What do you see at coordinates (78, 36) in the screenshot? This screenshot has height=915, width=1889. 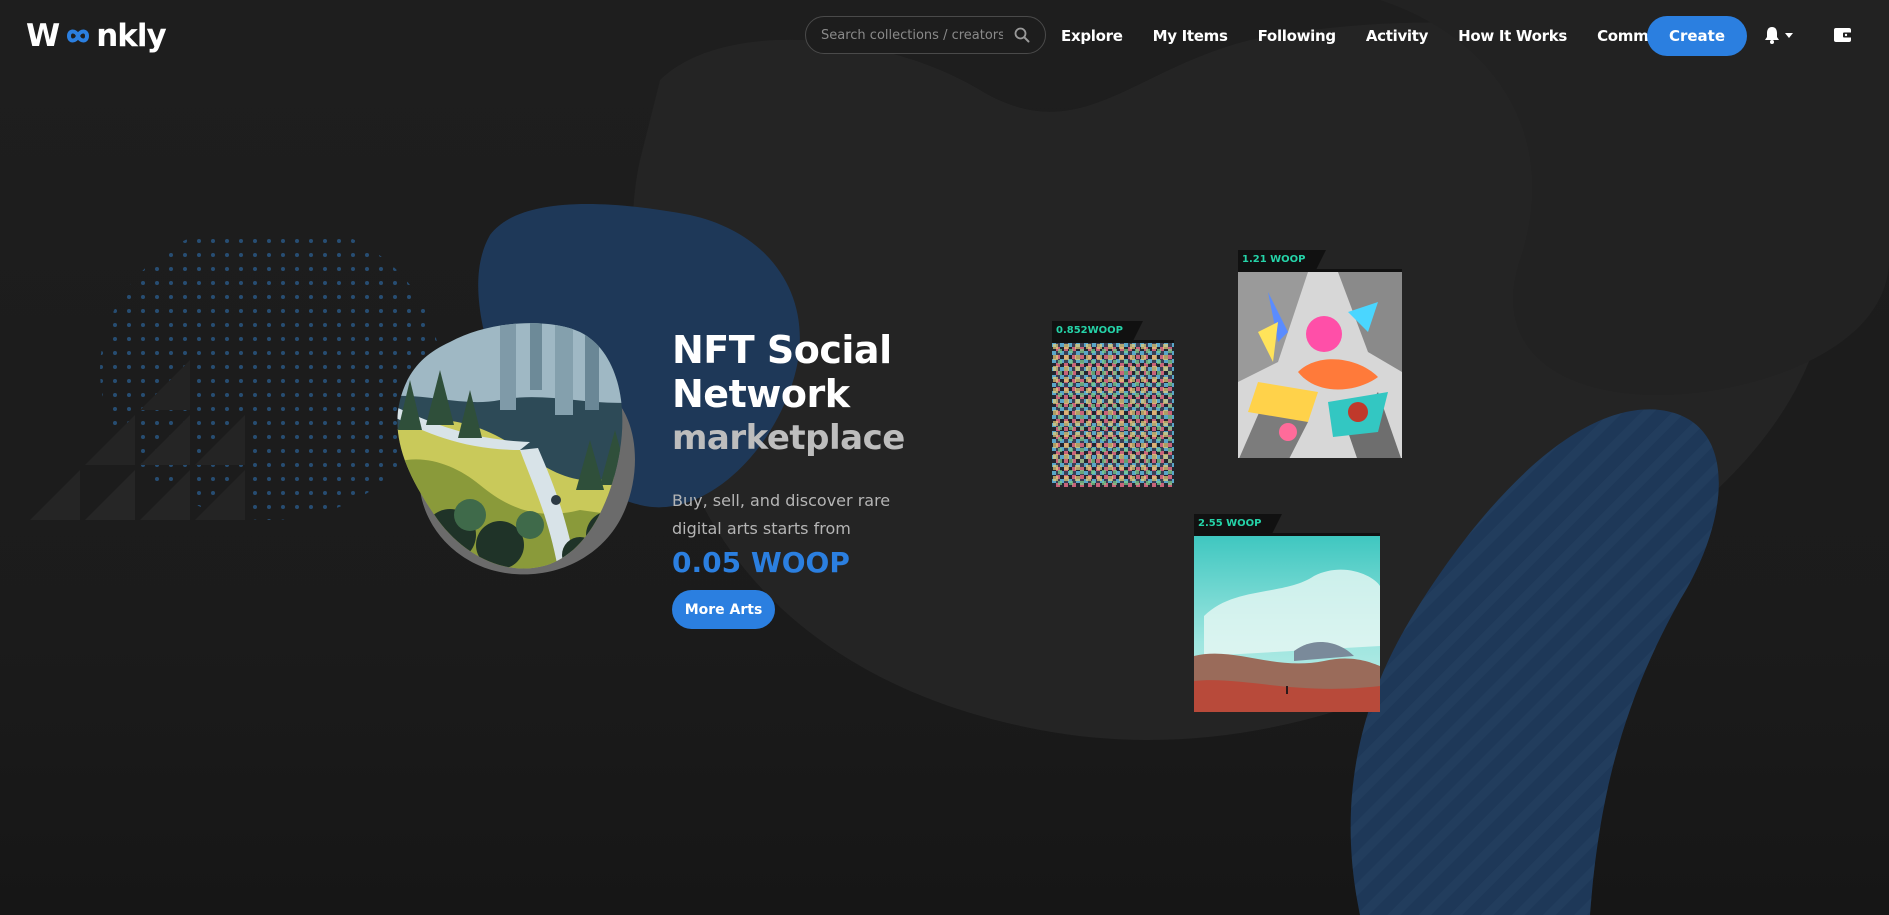 I see `infinity-logo-icon` at bounding box center [78, 36].